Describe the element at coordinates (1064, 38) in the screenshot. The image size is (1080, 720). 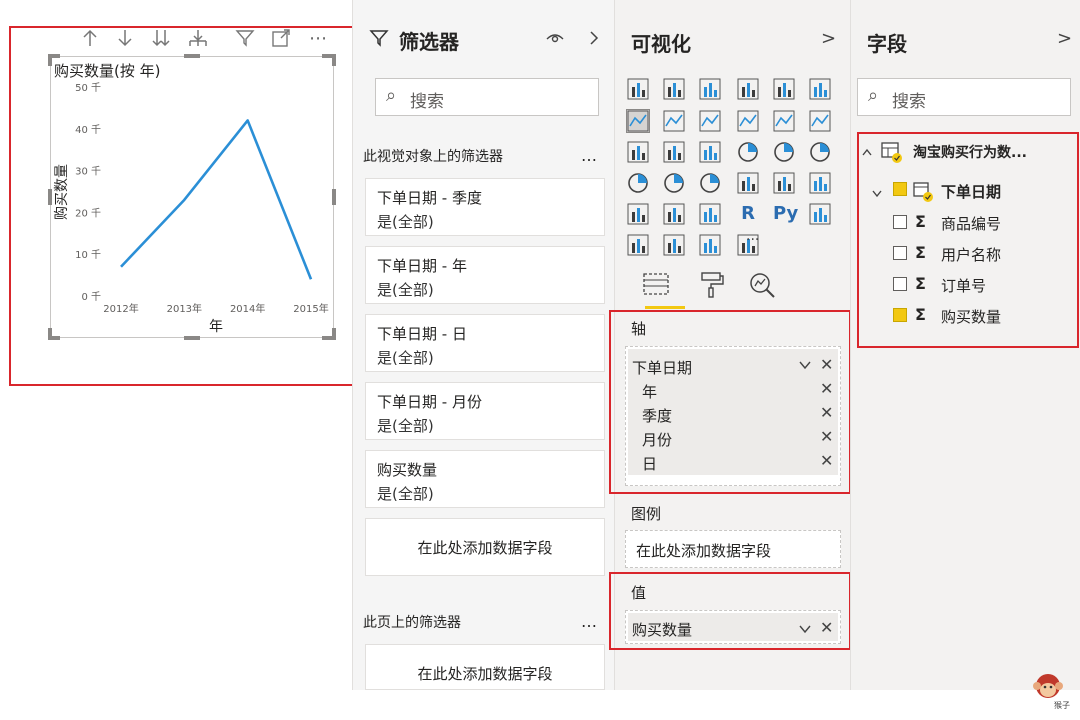
I see `collapse-chevron-icon: >` at that location.